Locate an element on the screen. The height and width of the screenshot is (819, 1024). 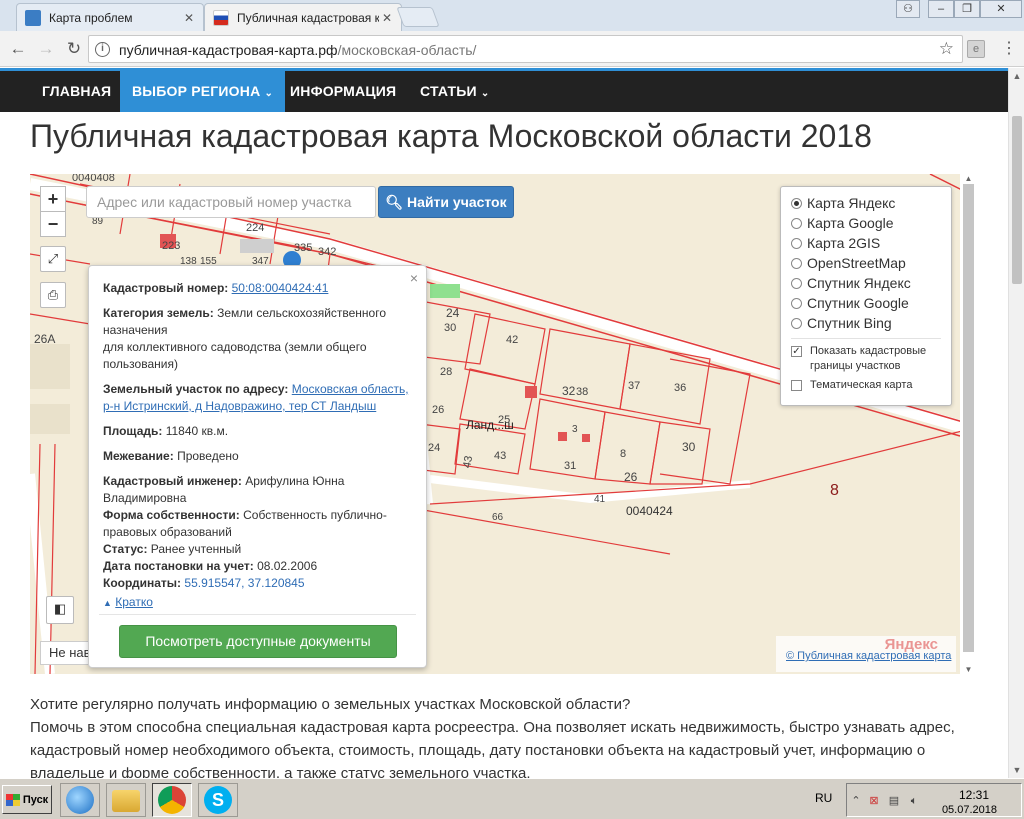
user-icon: ⚇ is located at coordinates (908, 9).